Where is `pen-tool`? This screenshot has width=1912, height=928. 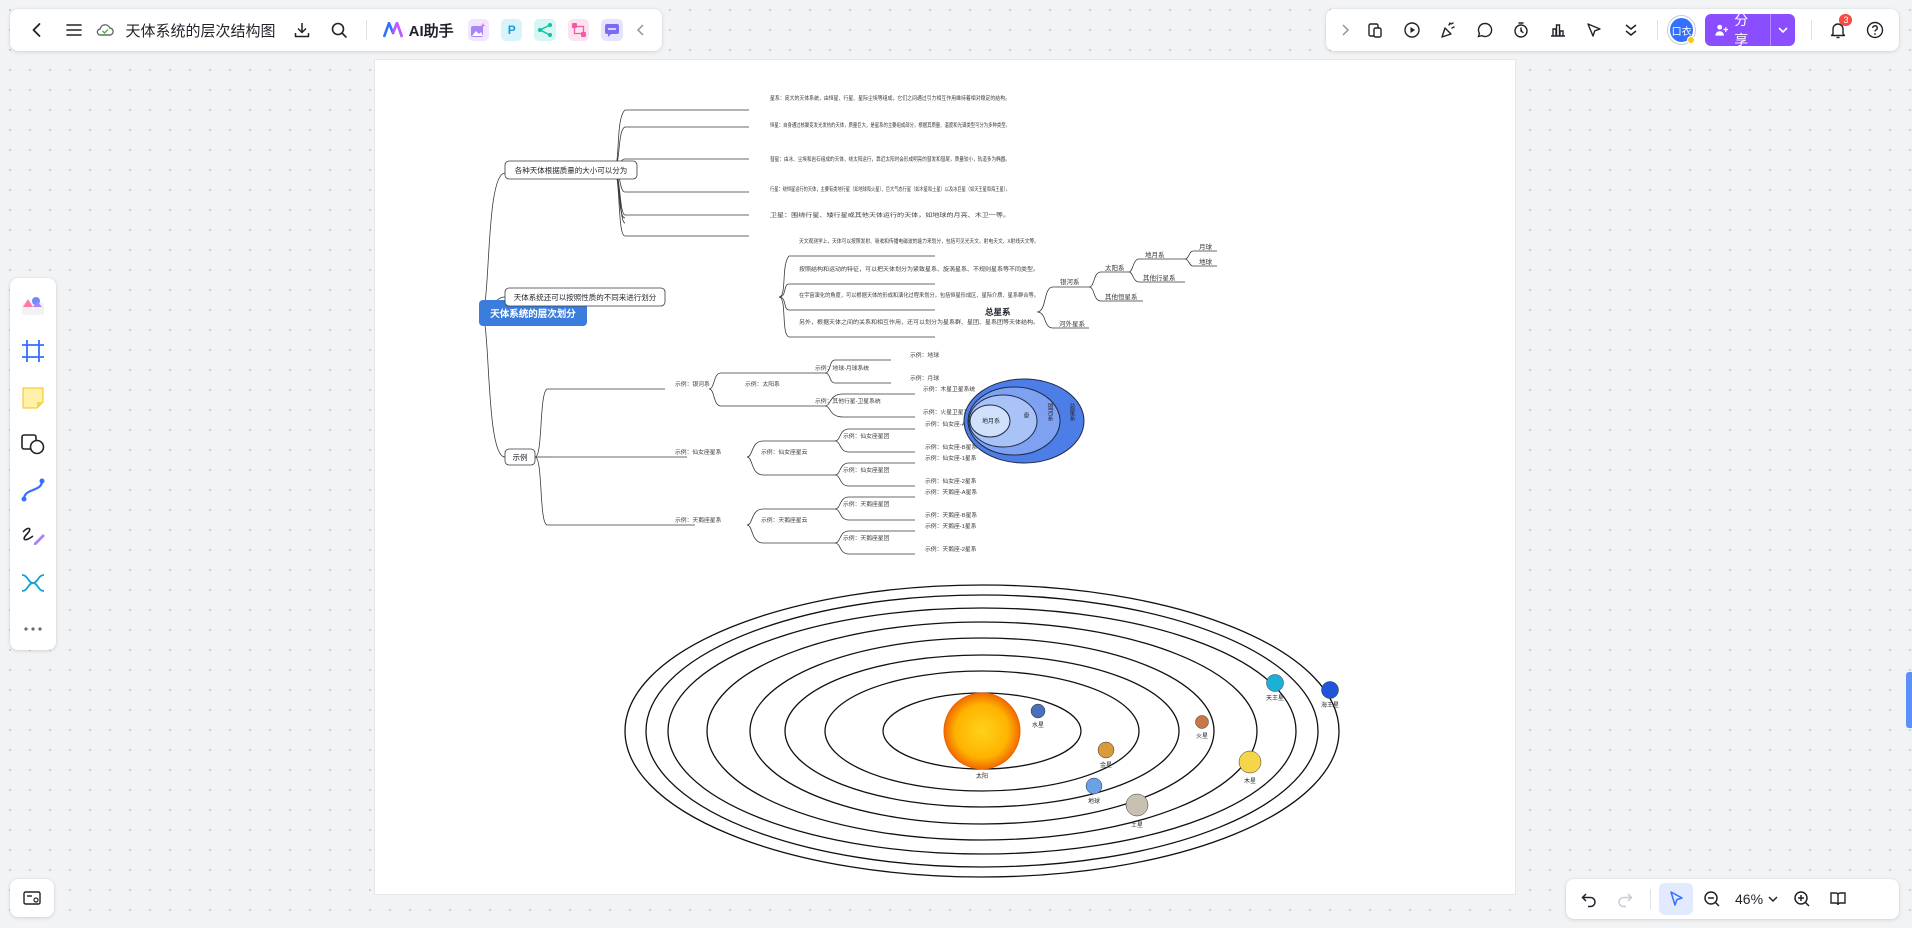
pen-tool is located at coordinates (33, 536).